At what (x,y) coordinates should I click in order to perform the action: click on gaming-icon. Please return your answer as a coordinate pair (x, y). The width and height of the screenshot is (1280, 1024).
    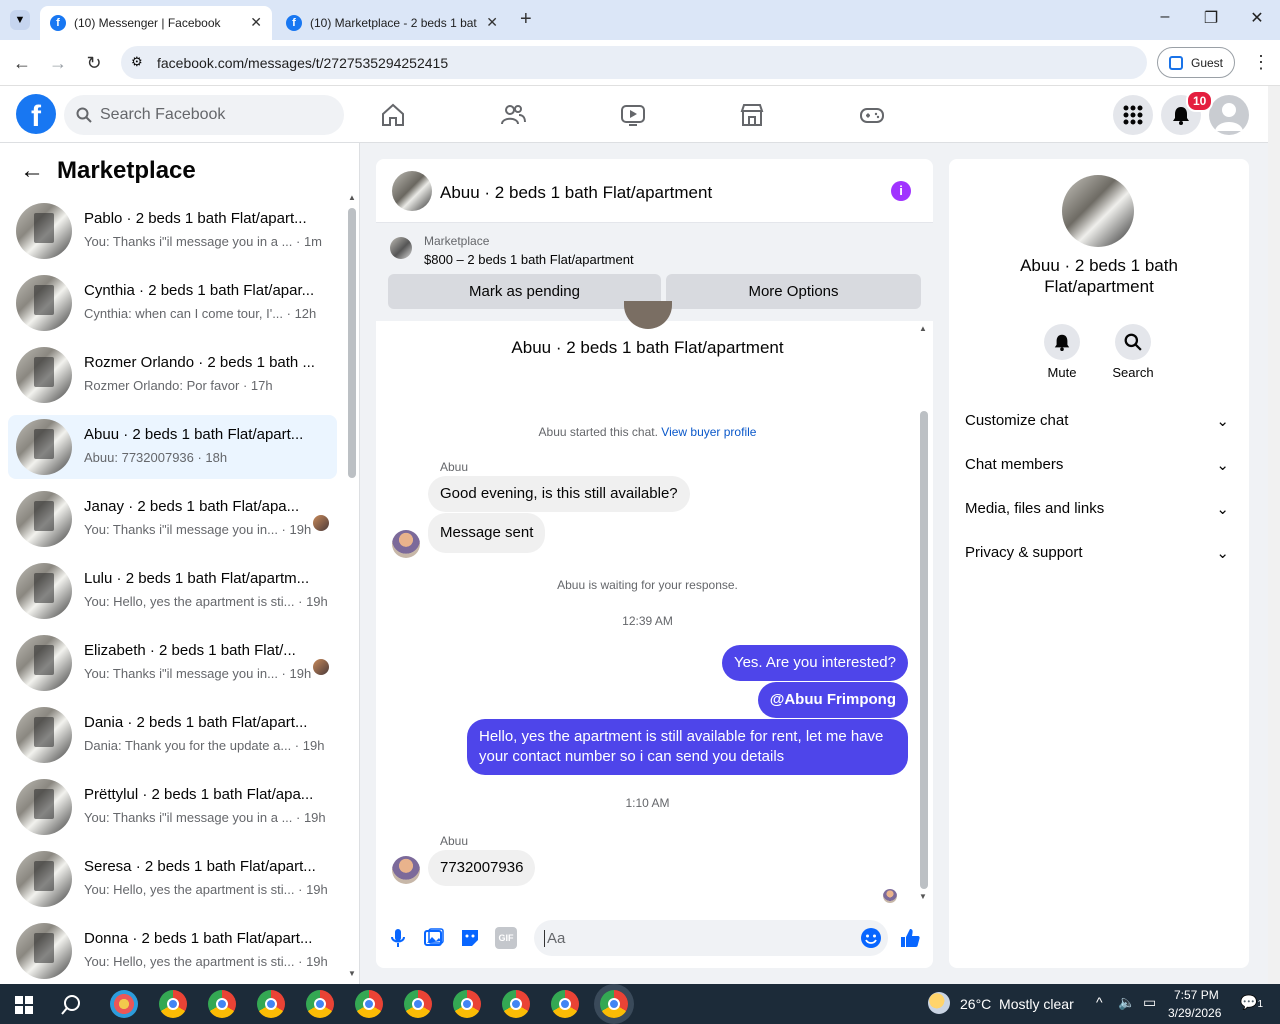
    Looking at the image, I should click on (872, 115).